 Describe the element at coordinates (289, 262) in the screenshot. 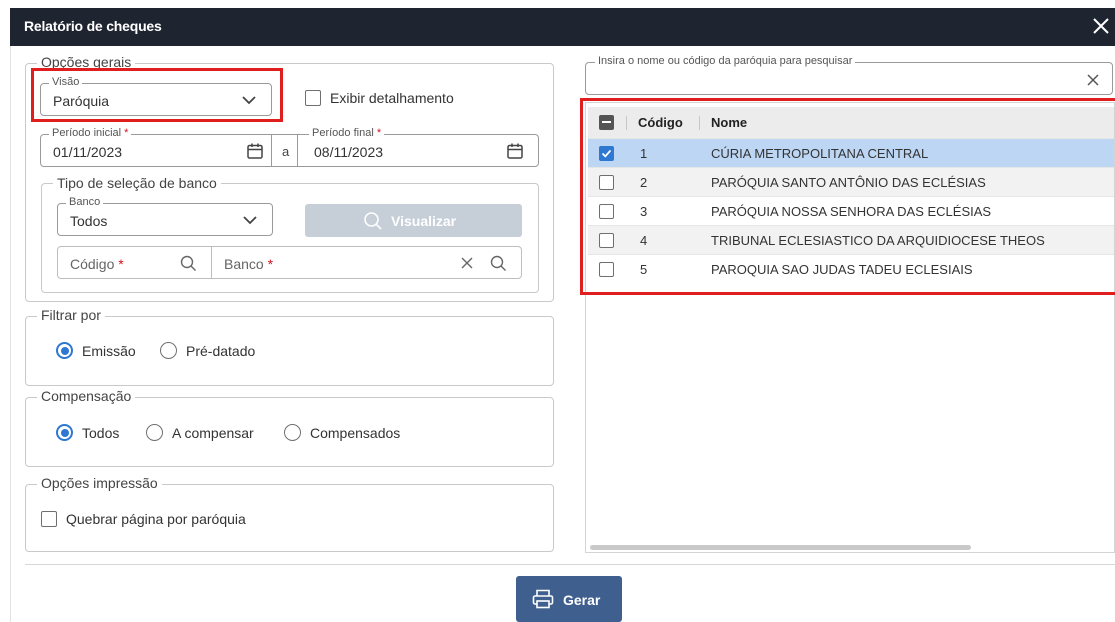

I see `banco-search-group: Código * Banco *` at that location.